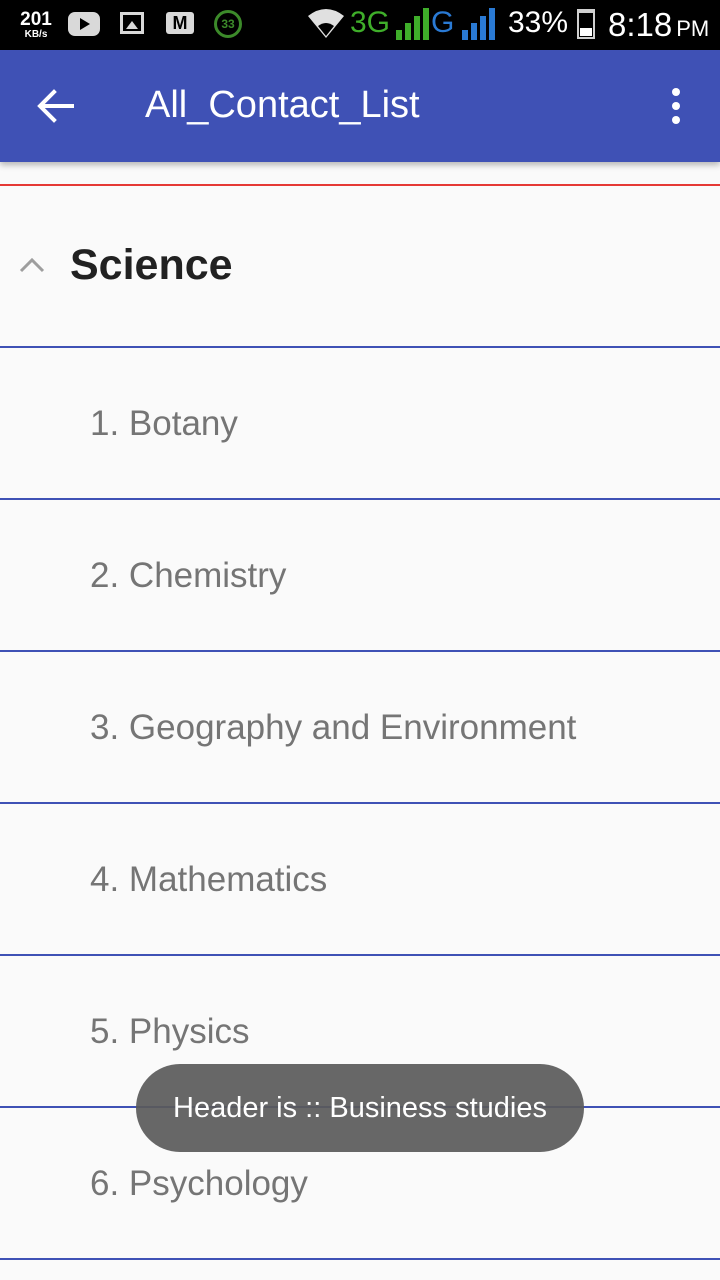  What do you see at coordinates (132, 23) in the screenshot?
I see `gallery-icon` at bounding box center [132, 23].